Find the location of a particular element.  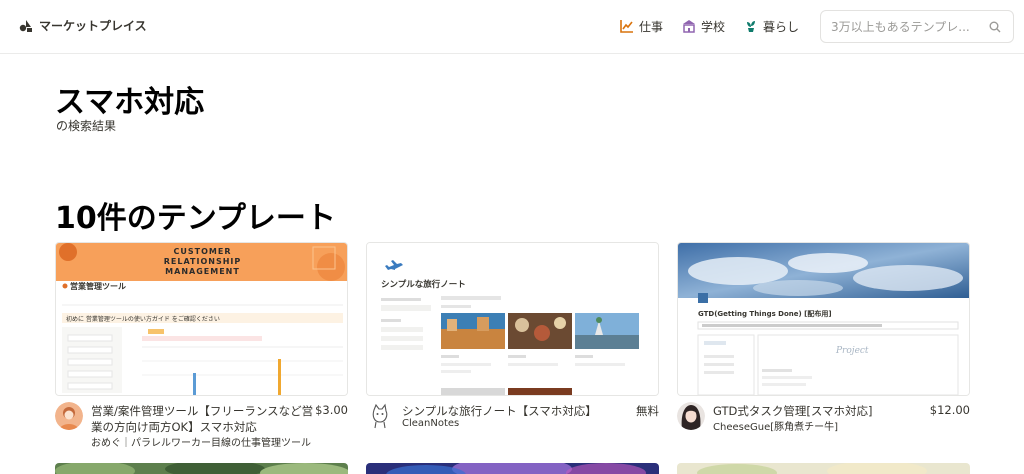

card-title: シンプルな旅行ノート【スマホ対応】 is located at coordinates (514, 411).